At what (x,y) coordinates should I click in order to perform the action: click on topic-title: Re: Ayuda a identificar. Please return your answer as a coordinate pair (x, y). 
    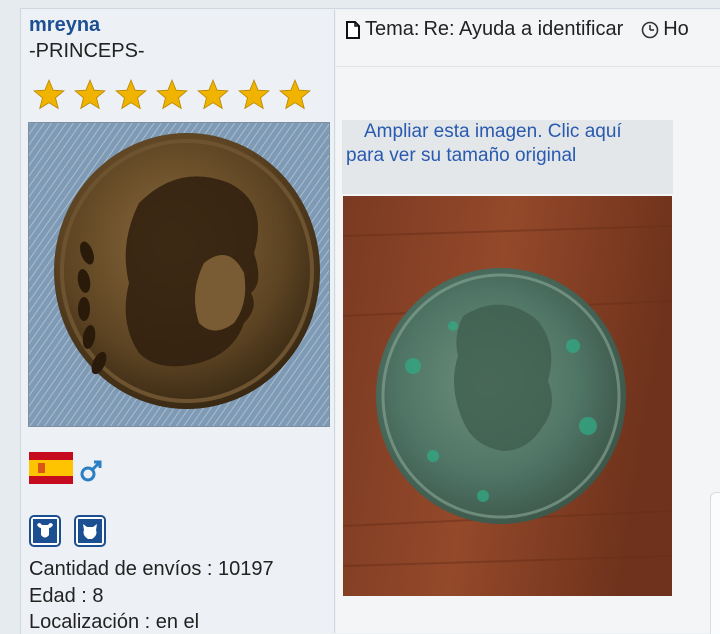
    Looking at the image, I should click on (523, 29).